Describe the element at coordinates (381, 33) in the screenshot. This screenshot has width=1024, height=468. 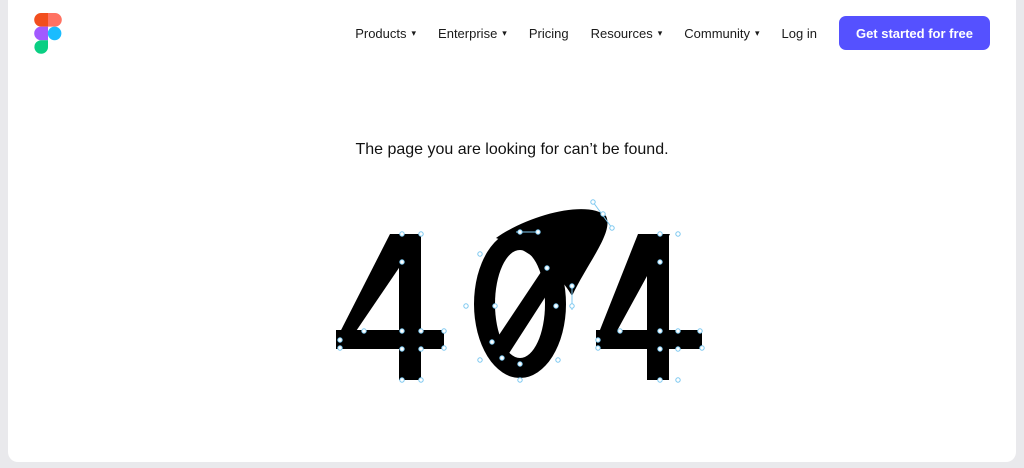
I see `nav-item-label: Products` at that location.